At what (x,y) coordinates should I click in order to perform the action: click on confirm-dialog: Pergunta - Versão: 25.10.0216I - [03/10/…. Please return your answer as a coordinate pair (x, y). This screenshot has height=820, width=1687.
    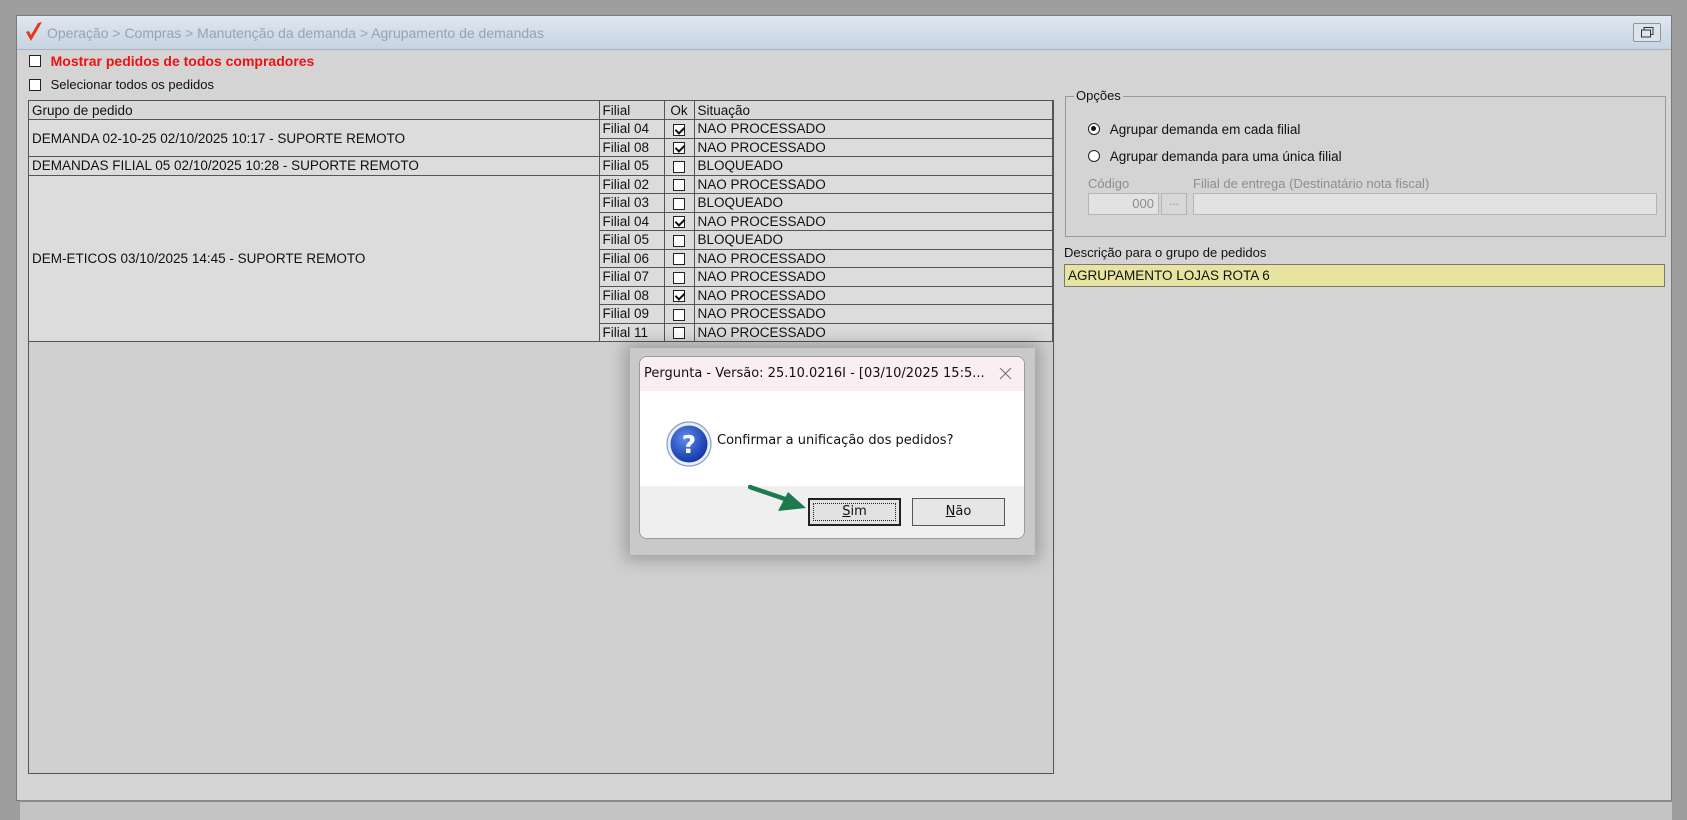
    Looking at the image, I should click on (832, 447).